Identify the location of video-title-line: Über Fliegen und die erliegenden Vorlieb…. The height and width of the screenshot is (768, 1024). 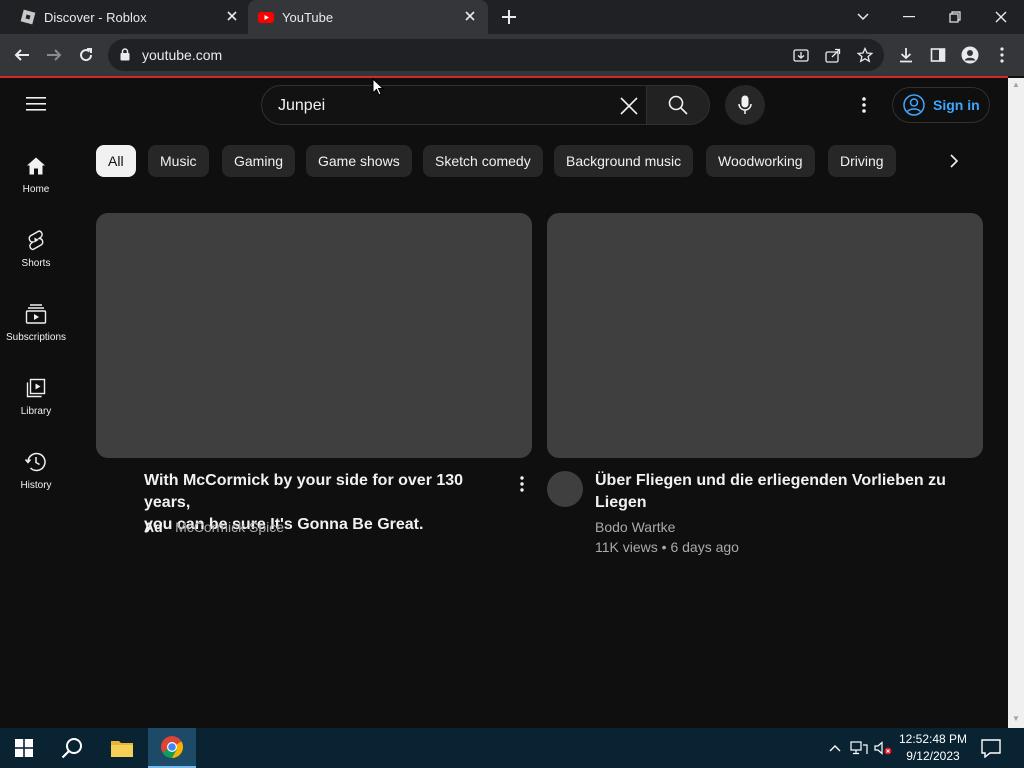
(775, 481).